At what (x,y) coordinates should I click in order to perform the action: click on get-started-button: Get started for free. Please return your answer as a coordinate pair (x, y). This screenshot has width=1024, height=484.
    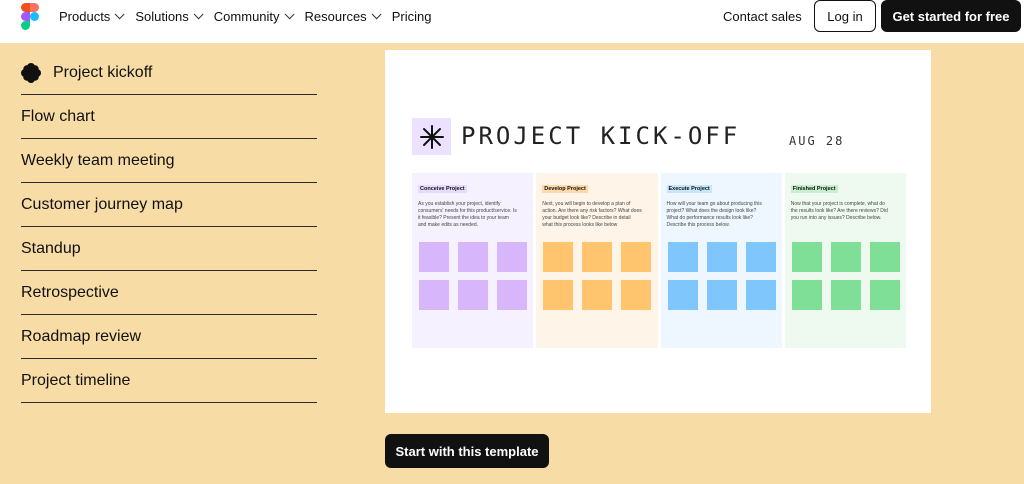
    Looking at the image, I should click on (951, 16).